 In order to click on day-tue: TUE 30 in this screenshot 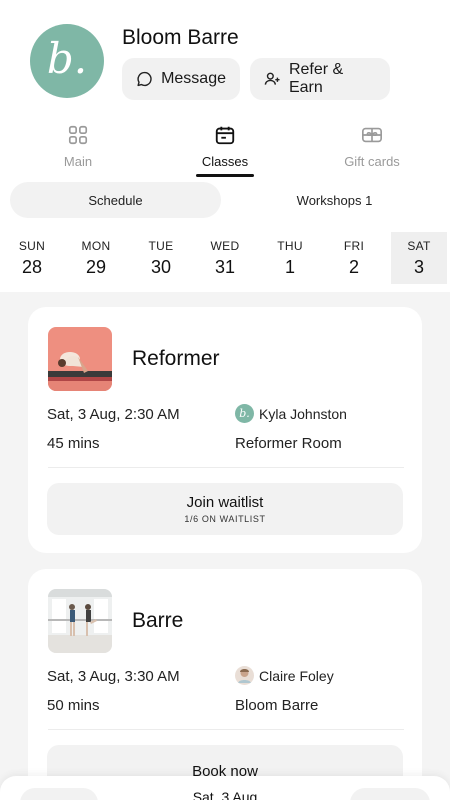, I will do `click(161, 258)`.